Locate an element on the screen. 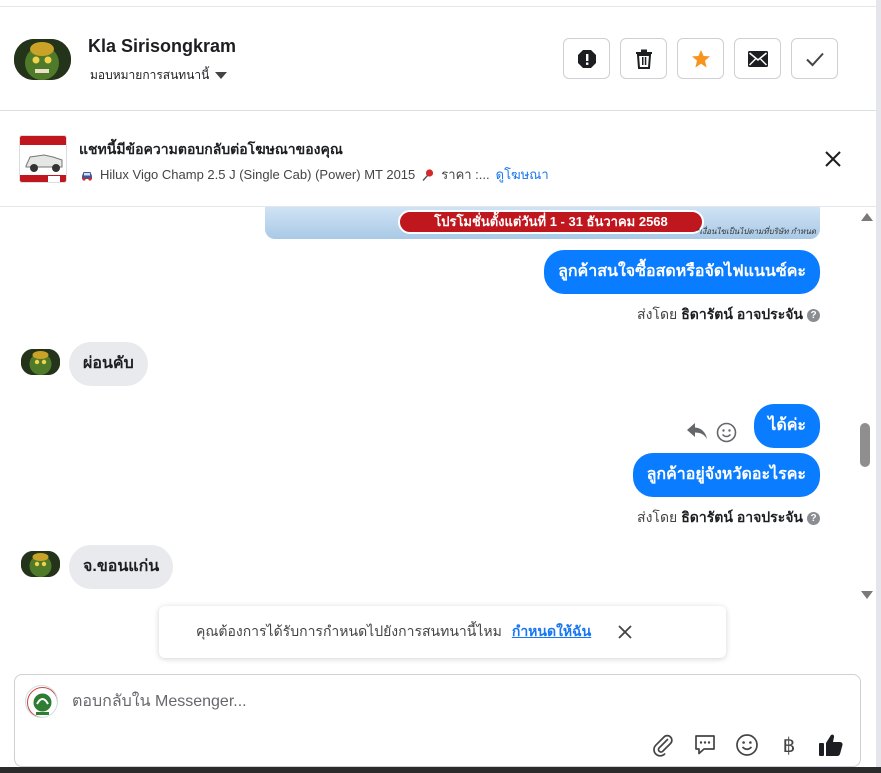  saved-reply-icon is located at coordinates (705, 745).